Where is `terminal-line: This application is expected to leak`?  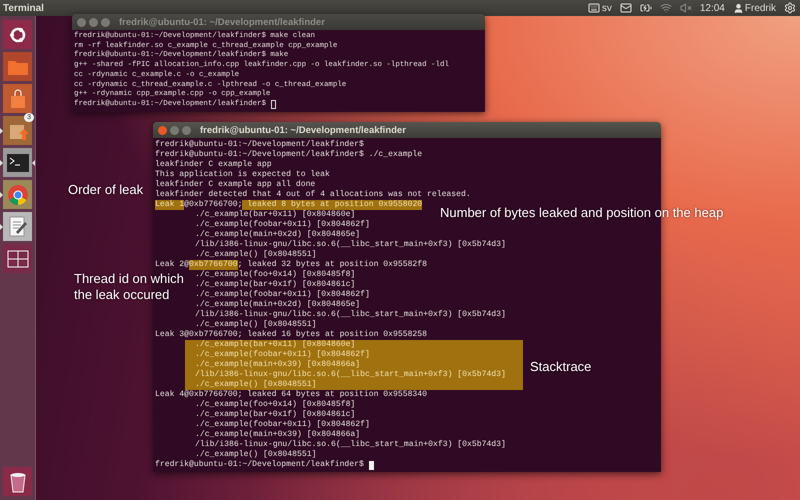 terminal-line: This application is expected to leak is located at coordinates (242, 175).